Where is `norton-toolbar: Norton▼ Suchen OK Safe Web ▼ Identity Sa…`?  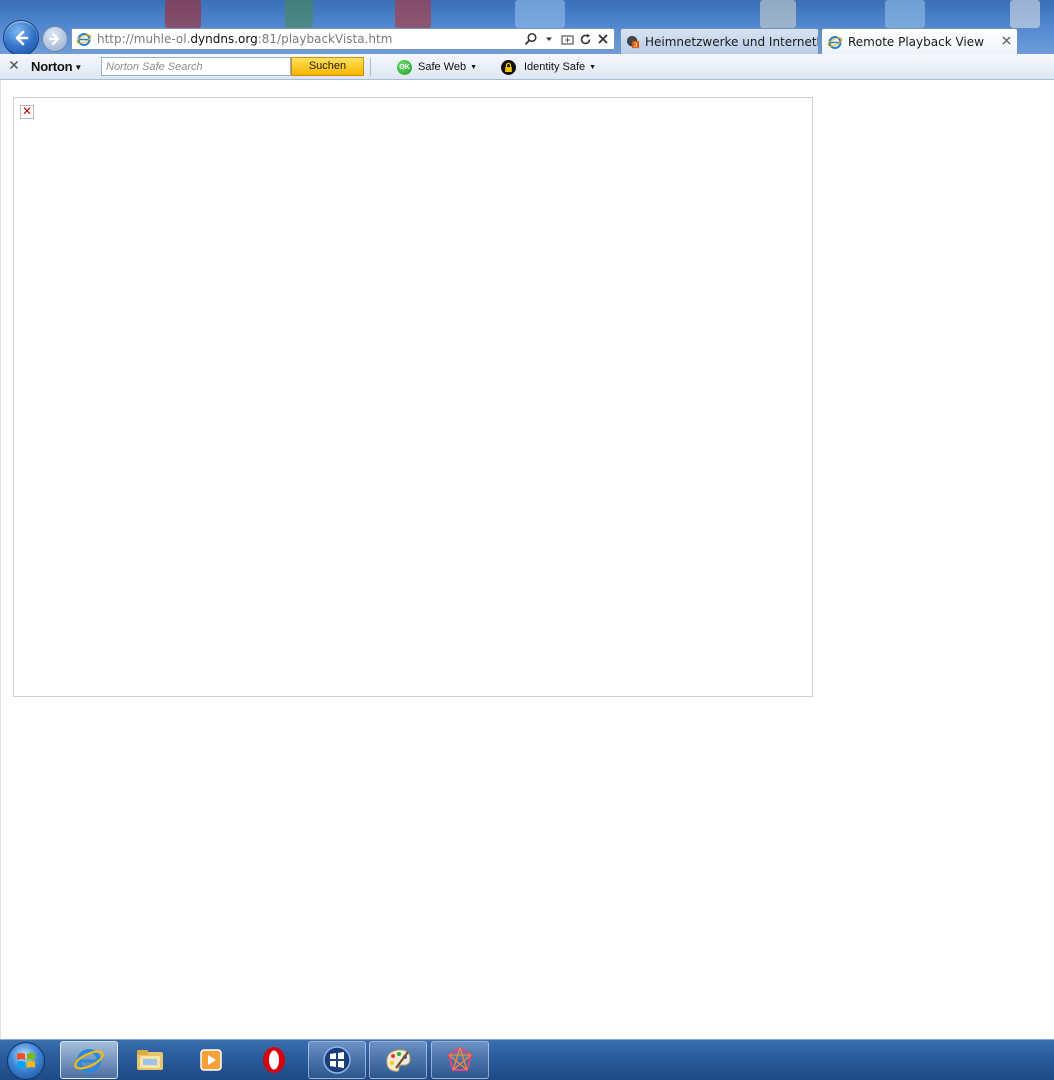 norton-toolbar: Norton▼ Suchen OK Safe Web ▼ Identity Sa… is located at coordinates (527, 67).